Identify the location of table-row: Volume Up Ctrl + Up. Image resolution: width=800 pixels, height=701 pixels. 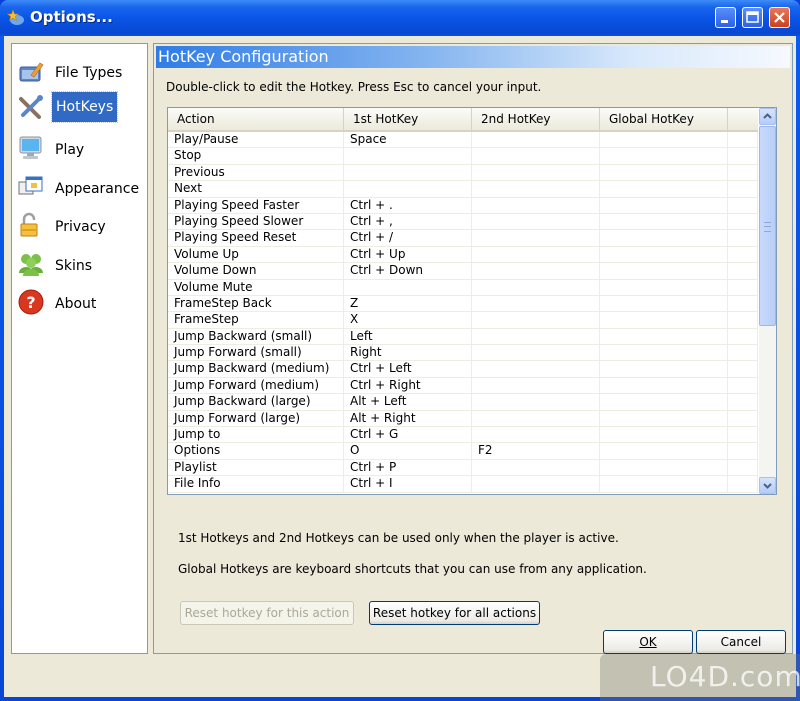
(463, 255).